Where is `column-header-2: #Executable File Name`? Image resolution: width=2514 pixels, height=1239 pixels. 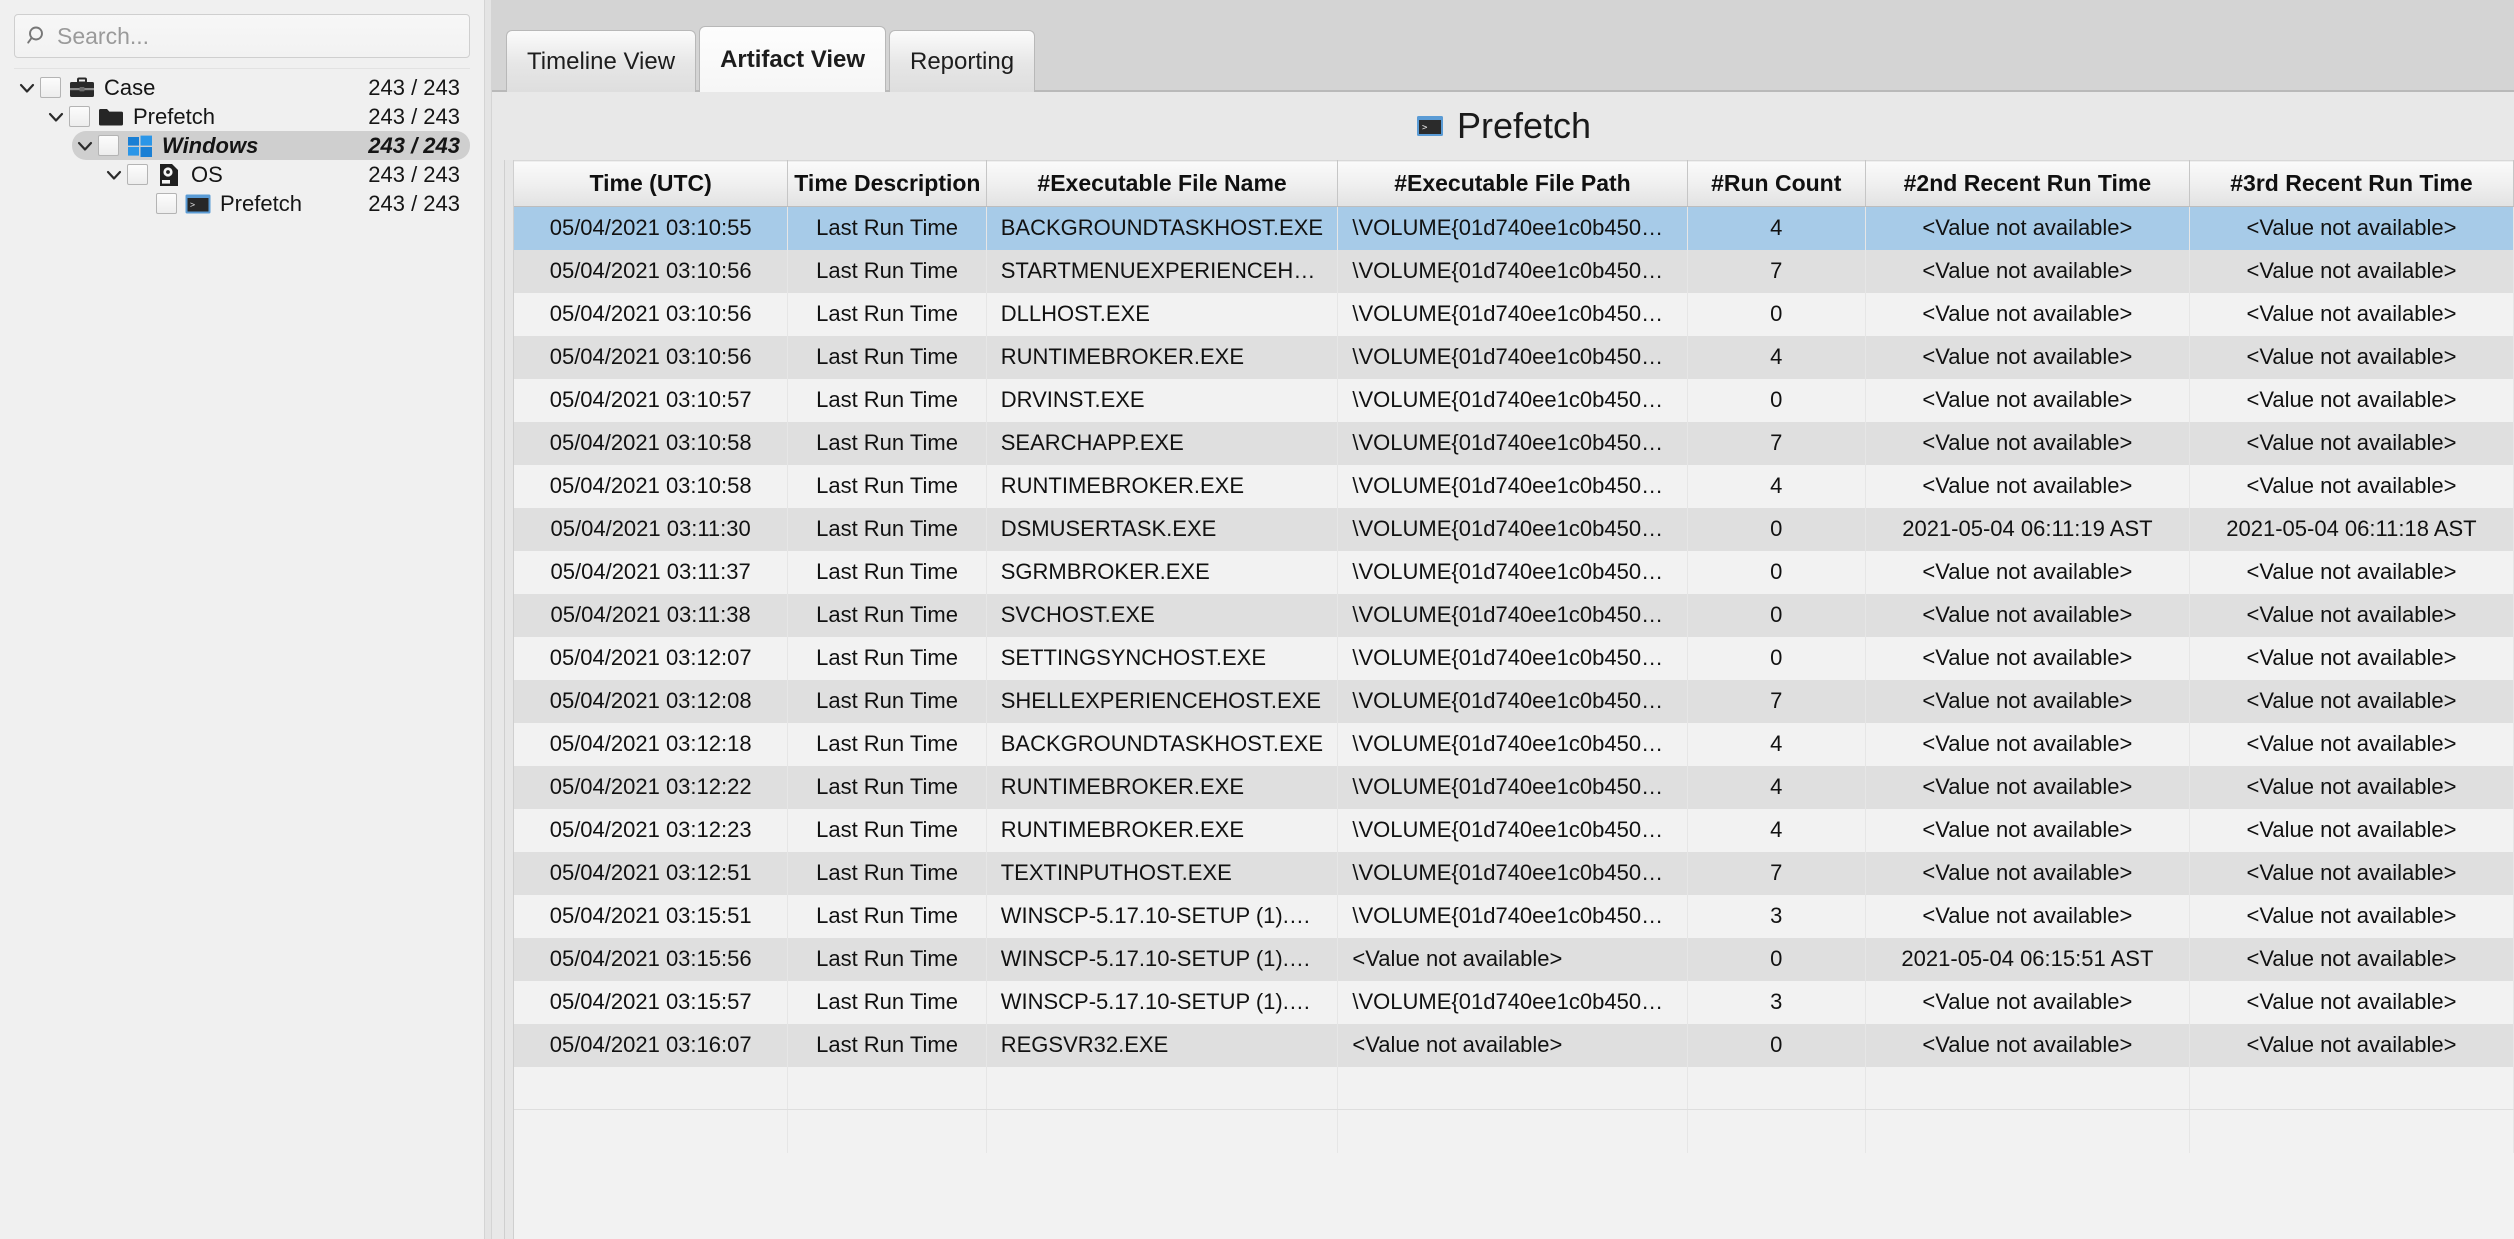 column-header-2: #Executable File Name is located at coordinates (1162, 183).